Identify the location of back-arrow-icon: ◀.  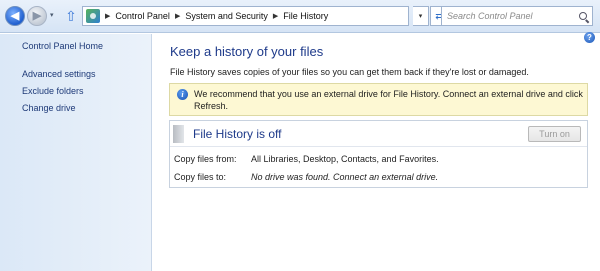
(15, 15).